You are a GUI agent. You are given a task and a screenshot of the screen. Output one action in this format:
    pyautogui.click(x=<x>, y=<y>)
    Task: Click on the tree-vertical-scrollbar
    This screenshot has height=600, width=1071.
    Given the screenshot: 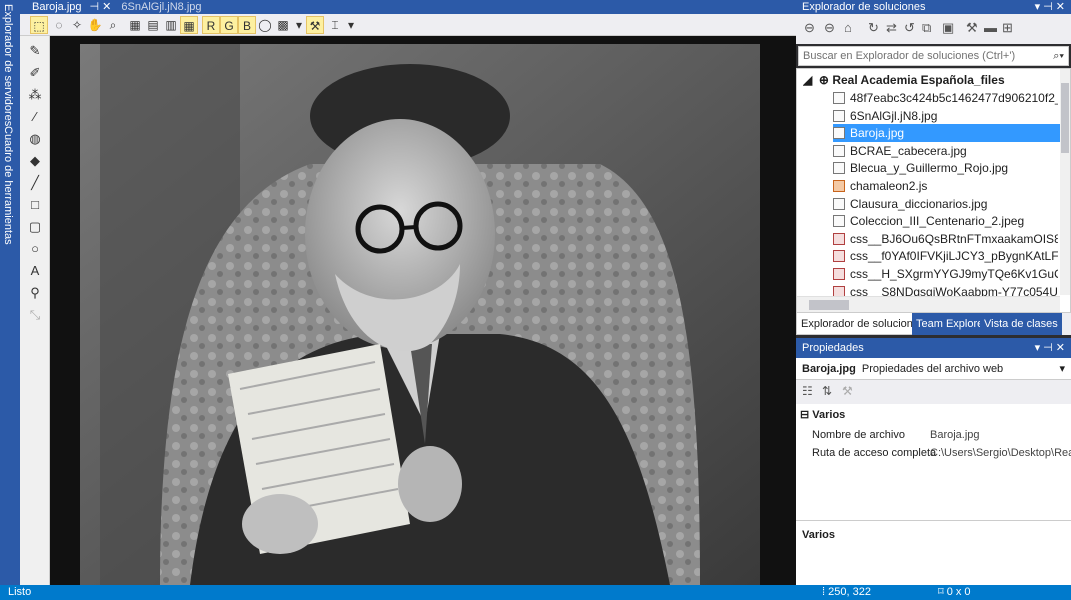 What is the action you would take?
    pyautogui.click(x=1065, y=182)
    